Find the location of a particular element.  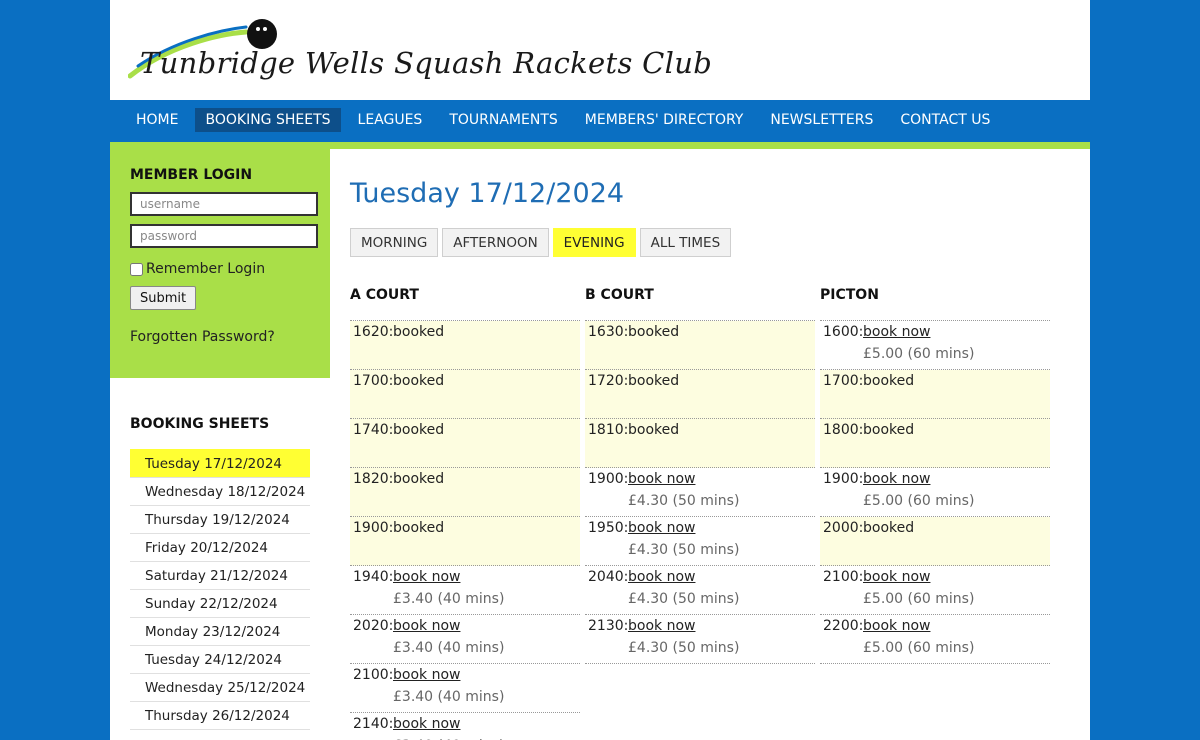

club-name: Tunbridge Wells Squash Rackets Club is located at coordinates (426, 63).